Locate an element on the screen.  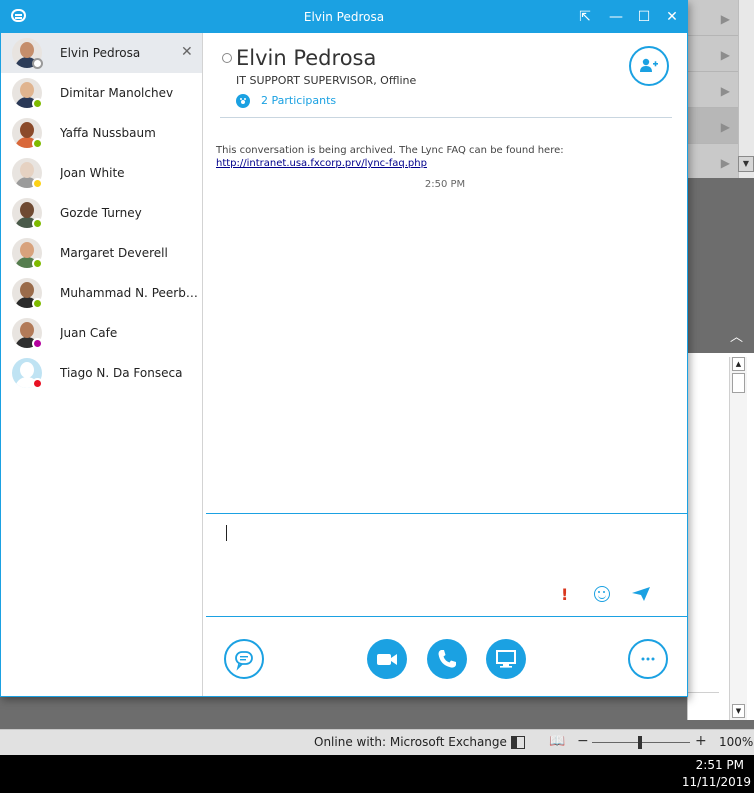
add-person-icon is located at coordinates (649, 65).